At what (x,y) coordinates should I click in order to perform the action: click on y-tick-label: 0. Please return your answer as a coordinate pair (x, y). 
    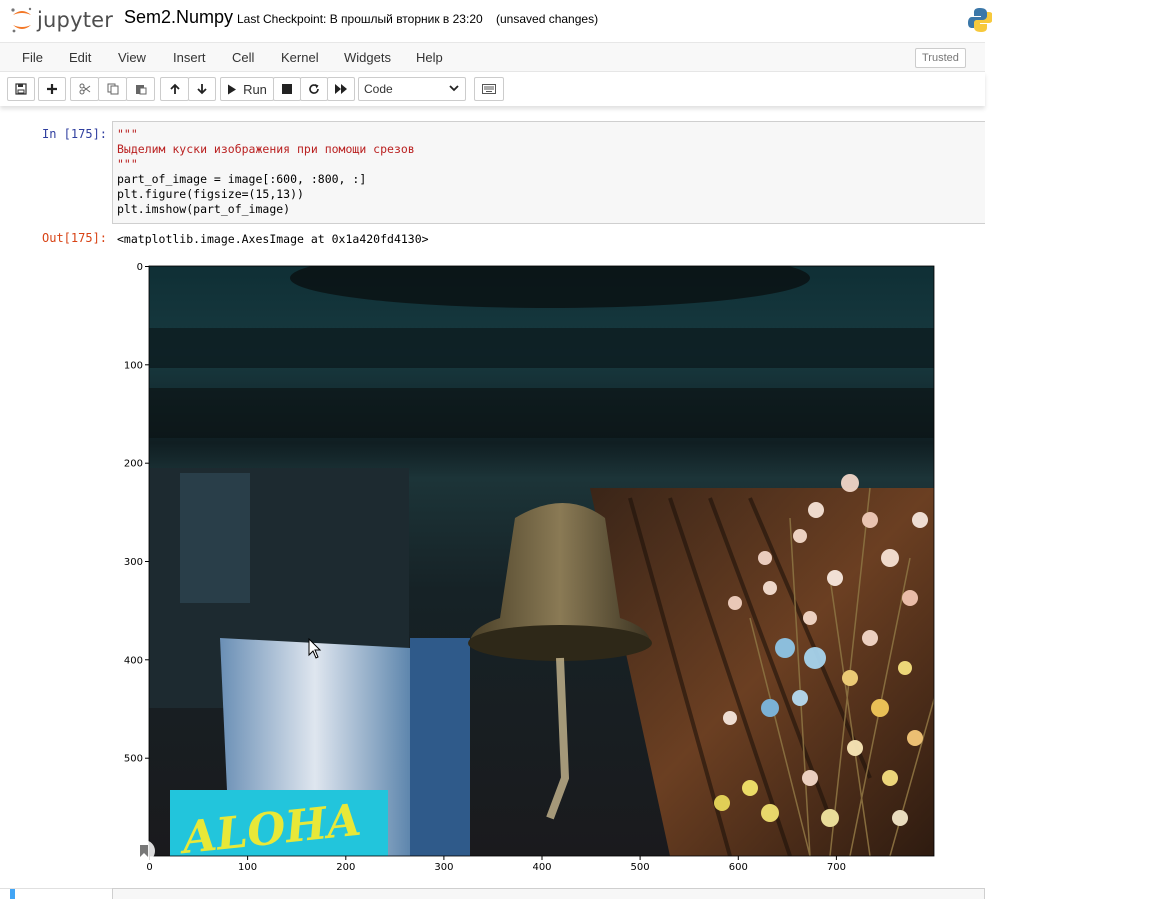
    Looking at the image, I should click on (140, 267).